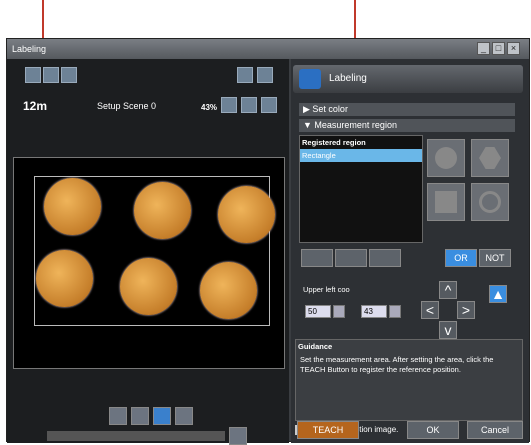 This screenshot has width=531, height=445. I want to click on square-shape-button, so click(446, 202).